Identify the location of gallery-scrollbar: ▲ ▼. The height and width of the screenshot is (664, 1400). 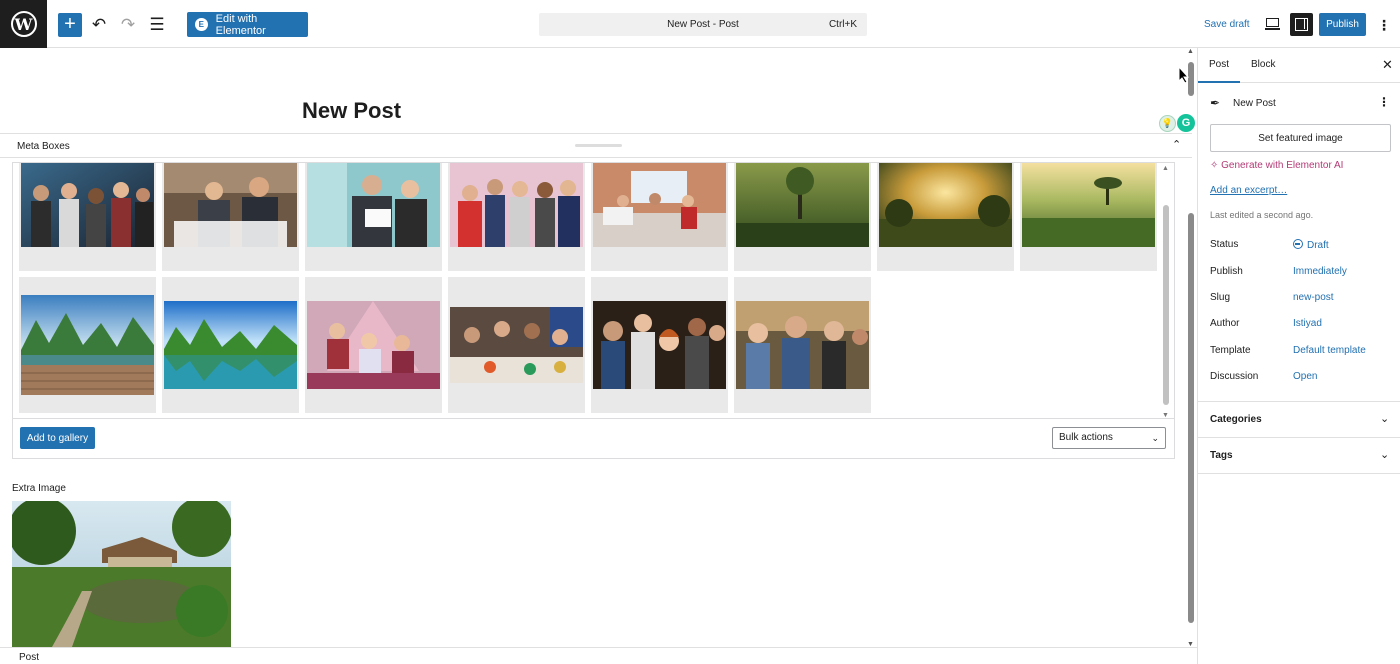
(1166, 292).